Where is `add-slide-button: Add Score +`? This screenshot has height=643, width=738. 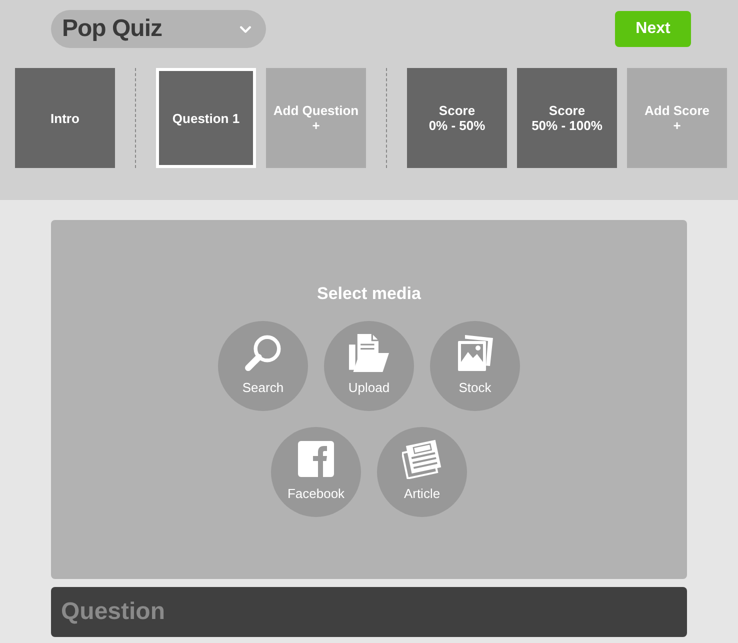
add-slide-button: Add Score + is located at coordinates (677, 118).